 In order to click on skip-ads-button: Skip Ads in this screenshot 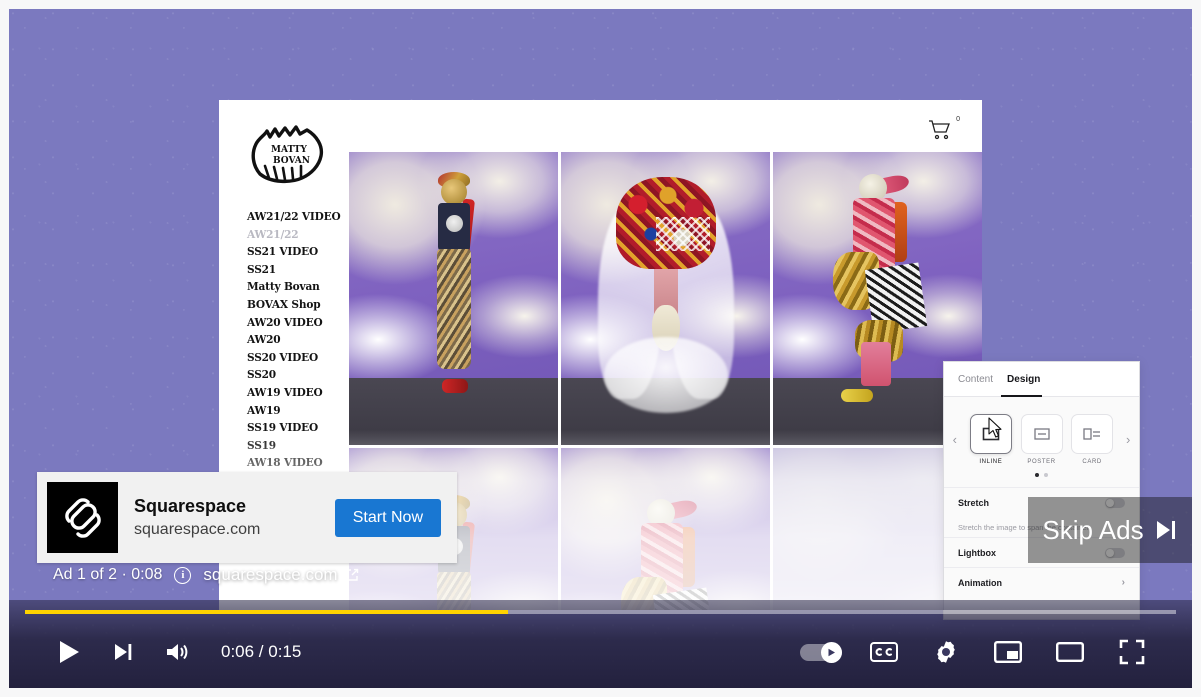, I will do `click(1110, 530)`.